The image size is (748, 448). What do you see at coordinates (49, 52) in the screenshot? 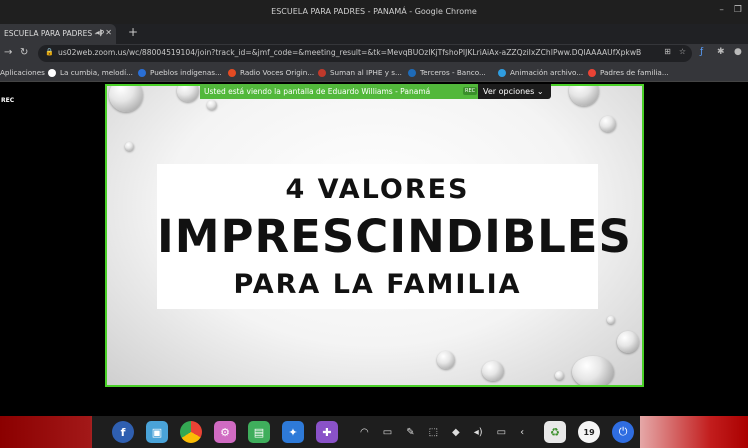
I see `lock-icon: 🔒` at bounding box center [49, 52].